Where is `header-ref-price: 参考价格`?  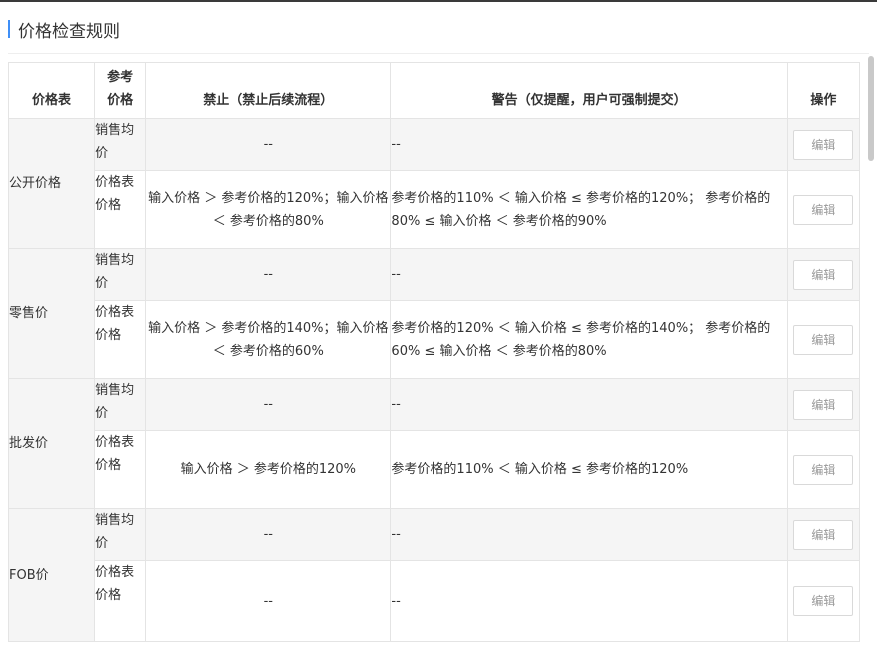
header-ref-price: 参考价格 is located at coordinates (120, 90).